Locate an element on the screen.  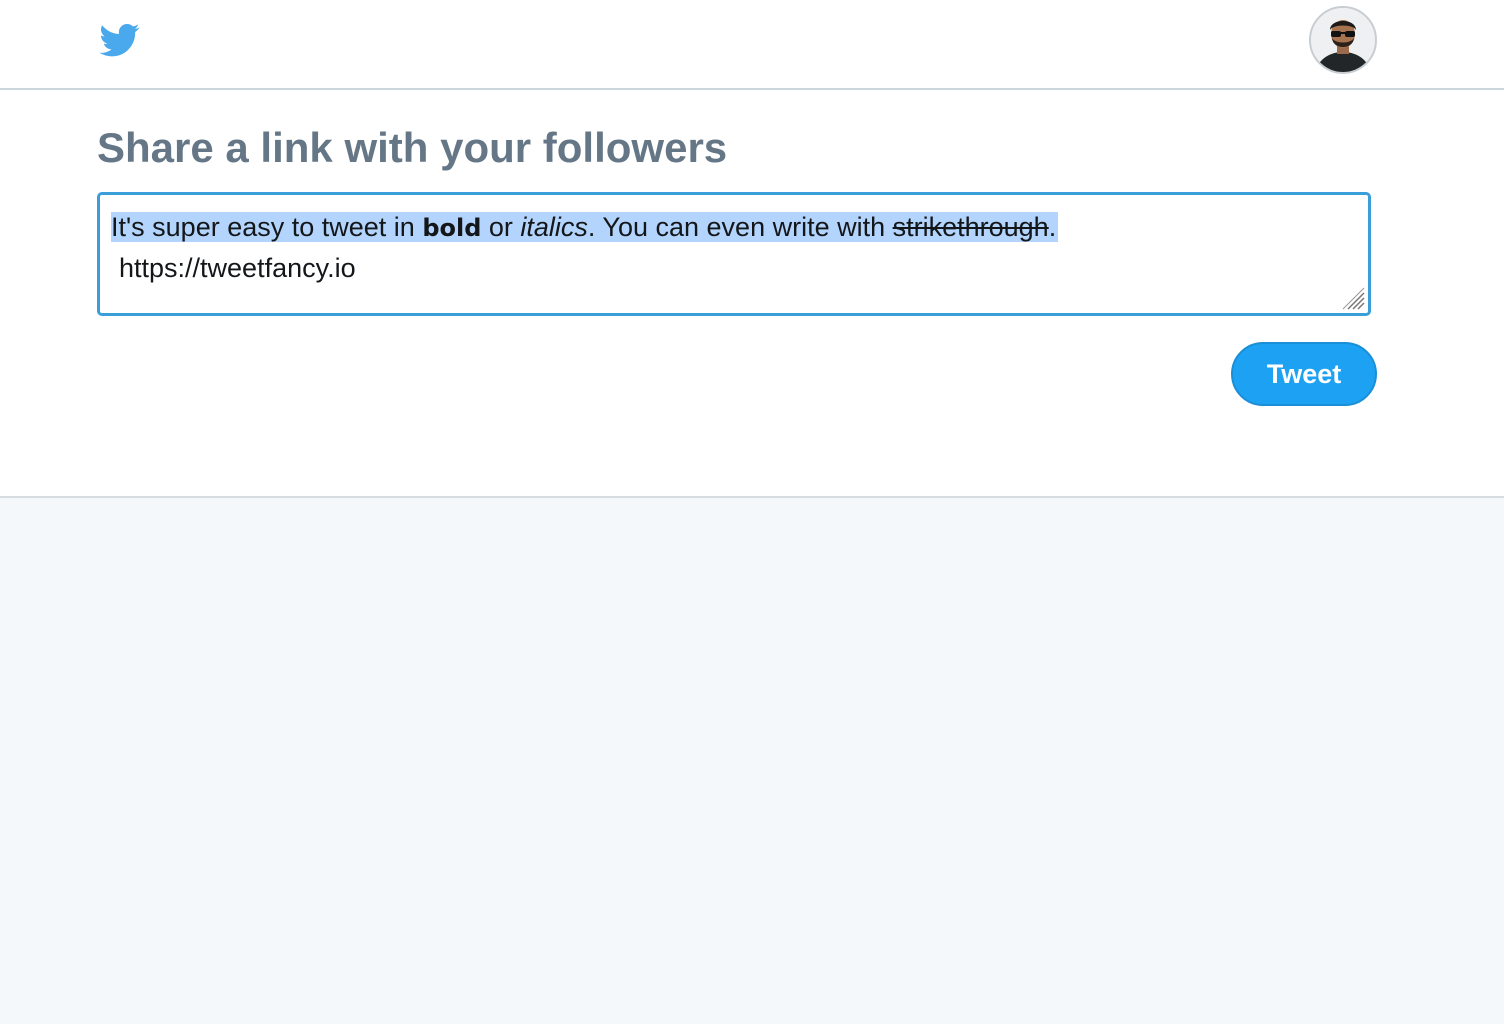
link-text-line: https://tweetfancy.io is located at coordinates (237, 268).